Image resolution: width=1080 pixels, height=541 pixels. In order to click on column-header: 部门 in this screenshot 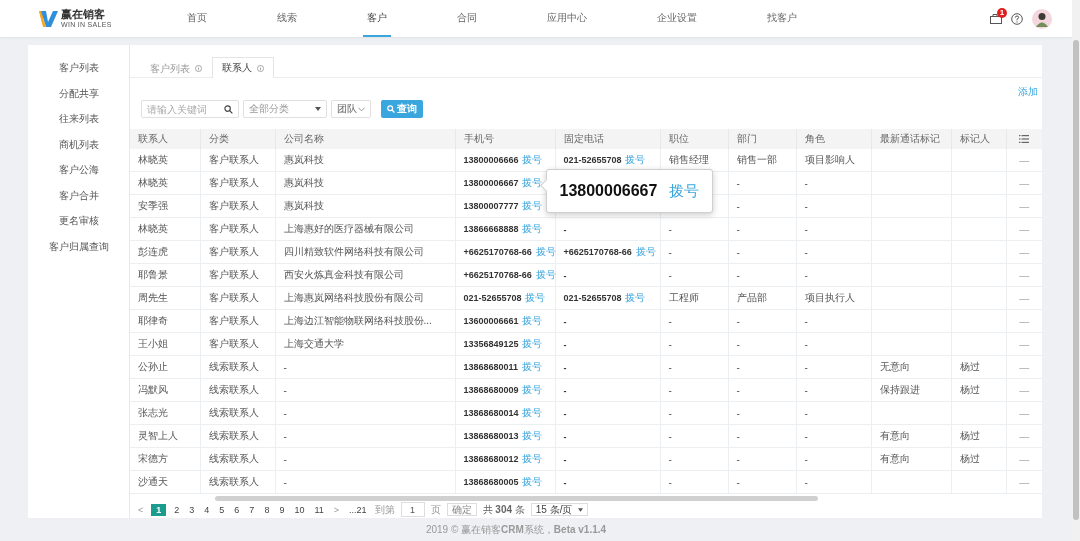, I will do `click(762, 139)`.